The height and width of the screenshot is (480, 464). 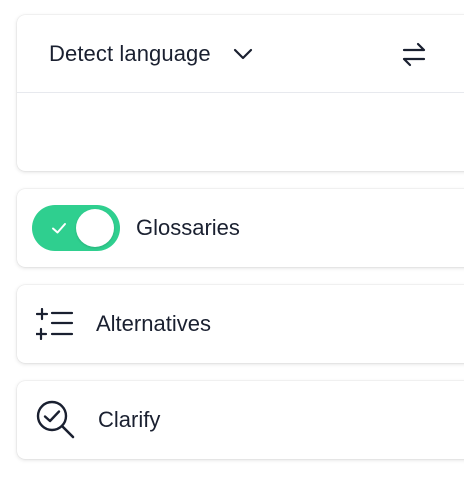 I want to click on source-language-dropdown: Detect language, so click(x=151, y=54).